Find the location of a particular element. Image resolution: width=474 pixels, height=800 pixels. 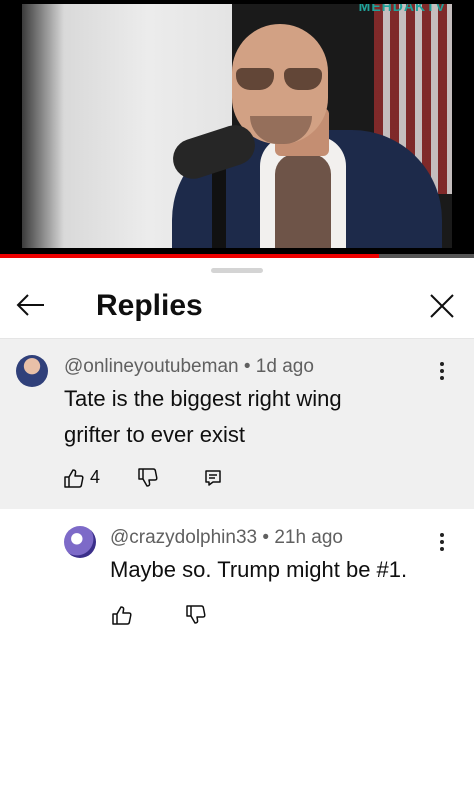

reply-text: Maybe so. Trump might be #1. is located at coordinates (259, 569).